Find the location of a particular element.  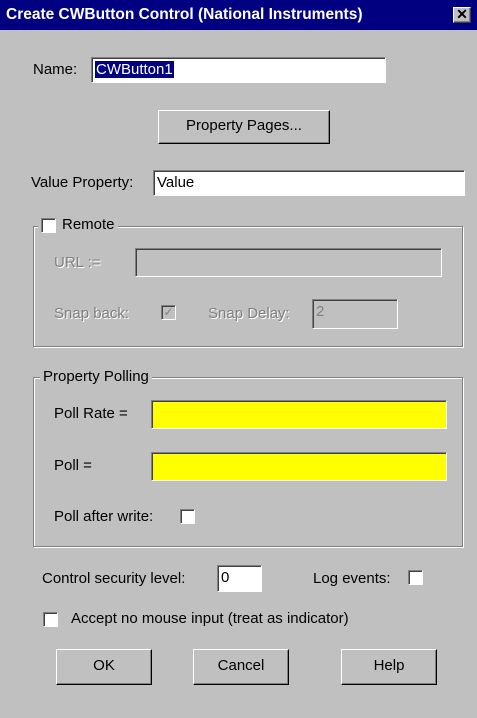

ok-button: OK is located at coordinates (104, 667).